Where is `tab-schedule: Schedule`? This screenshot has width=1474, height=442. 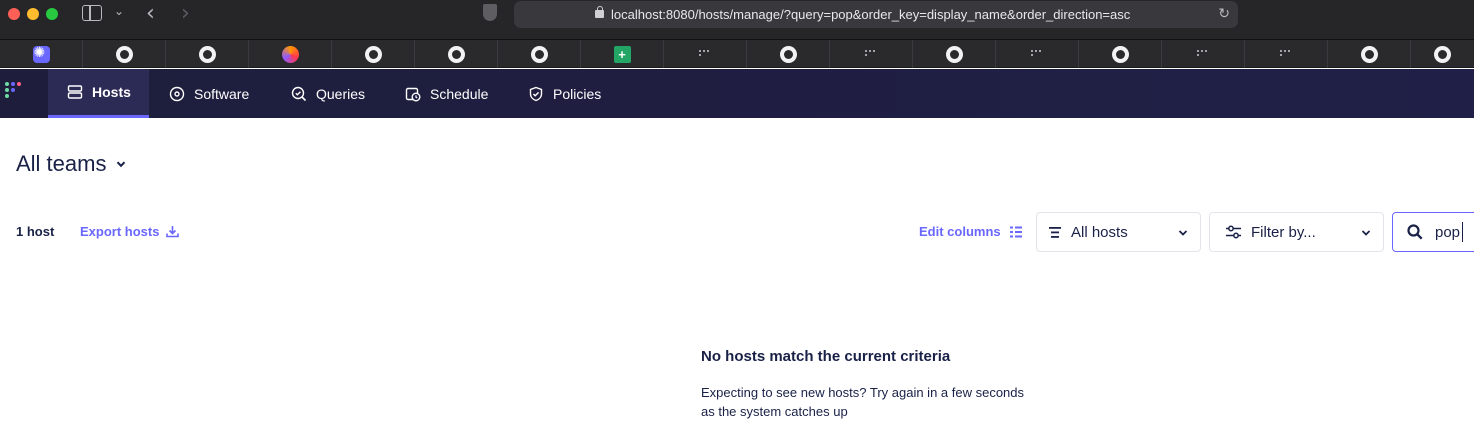 tab-schedule: Schedule is located at coordinates (446, 93).